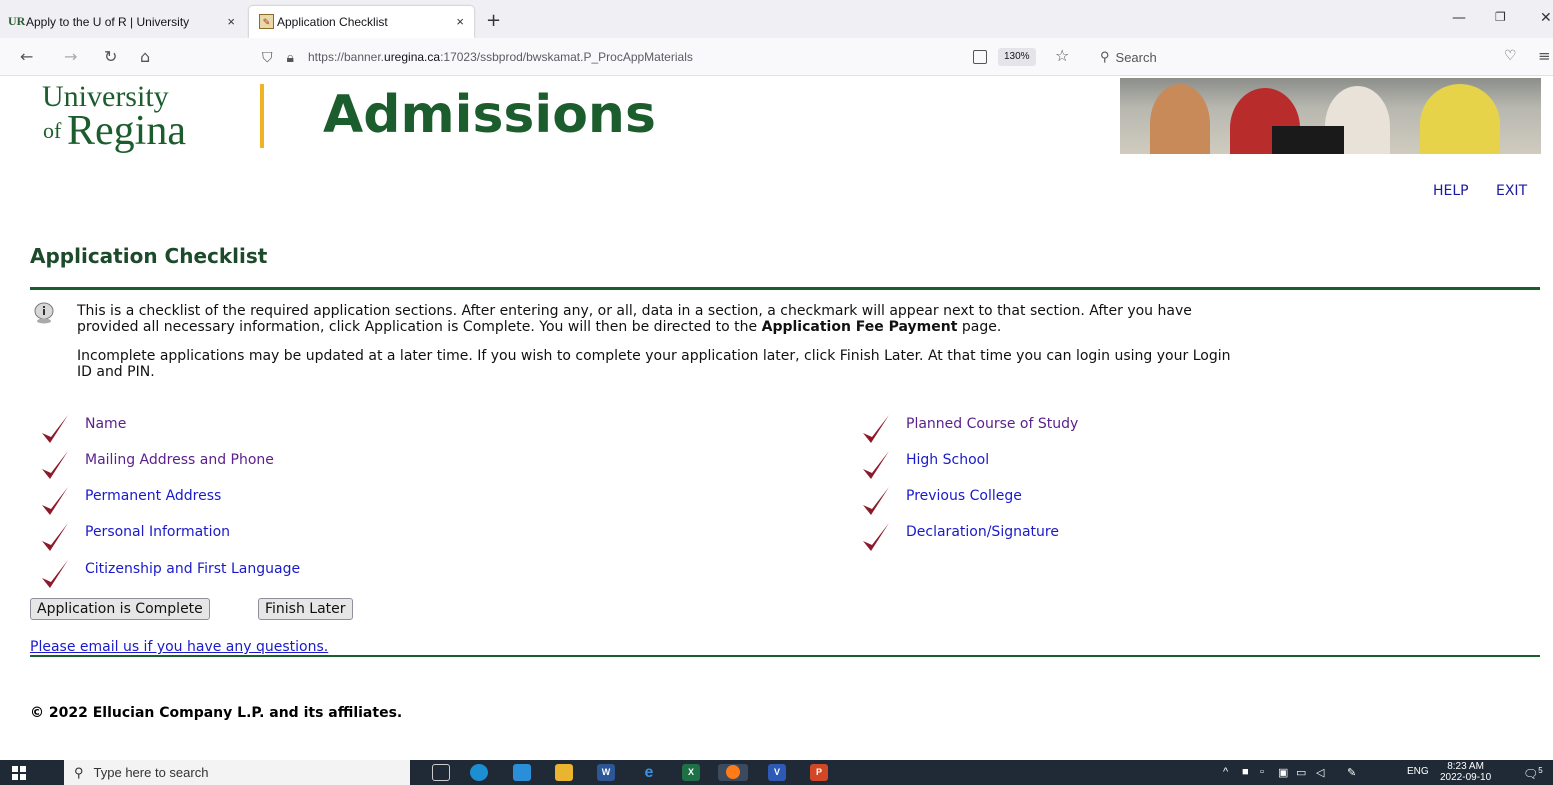  I want to click on ur-favicon-icon: UR, so click(17, 21).